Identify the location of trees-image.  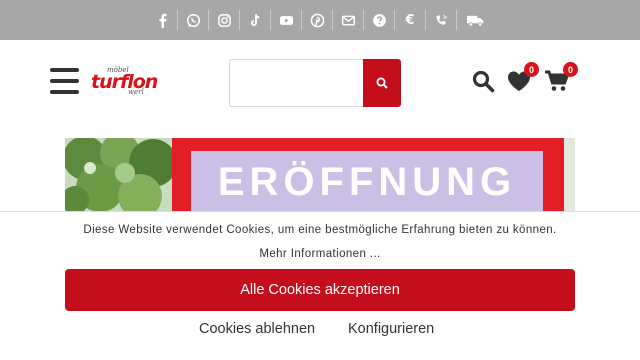
(120, 175).